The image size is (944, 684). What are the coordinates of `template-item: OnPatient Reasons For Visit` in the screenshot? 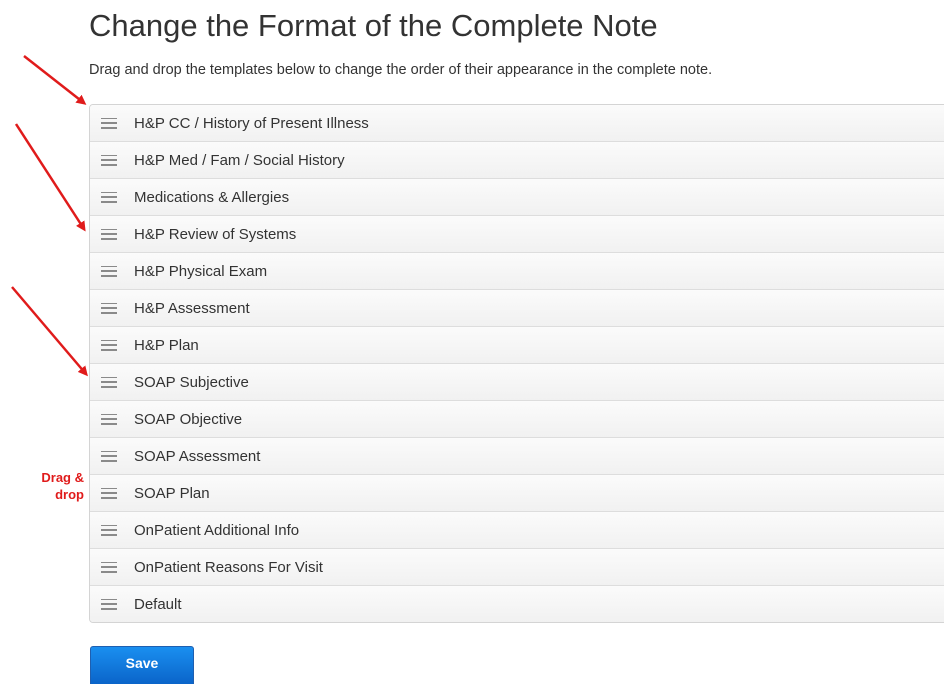 It's located at (517, 566).